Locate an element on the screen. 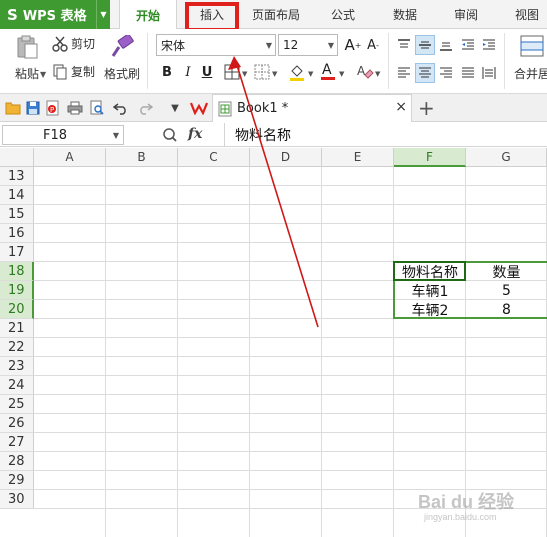  row-header-21: 21 is located at coordinates (17, 328).